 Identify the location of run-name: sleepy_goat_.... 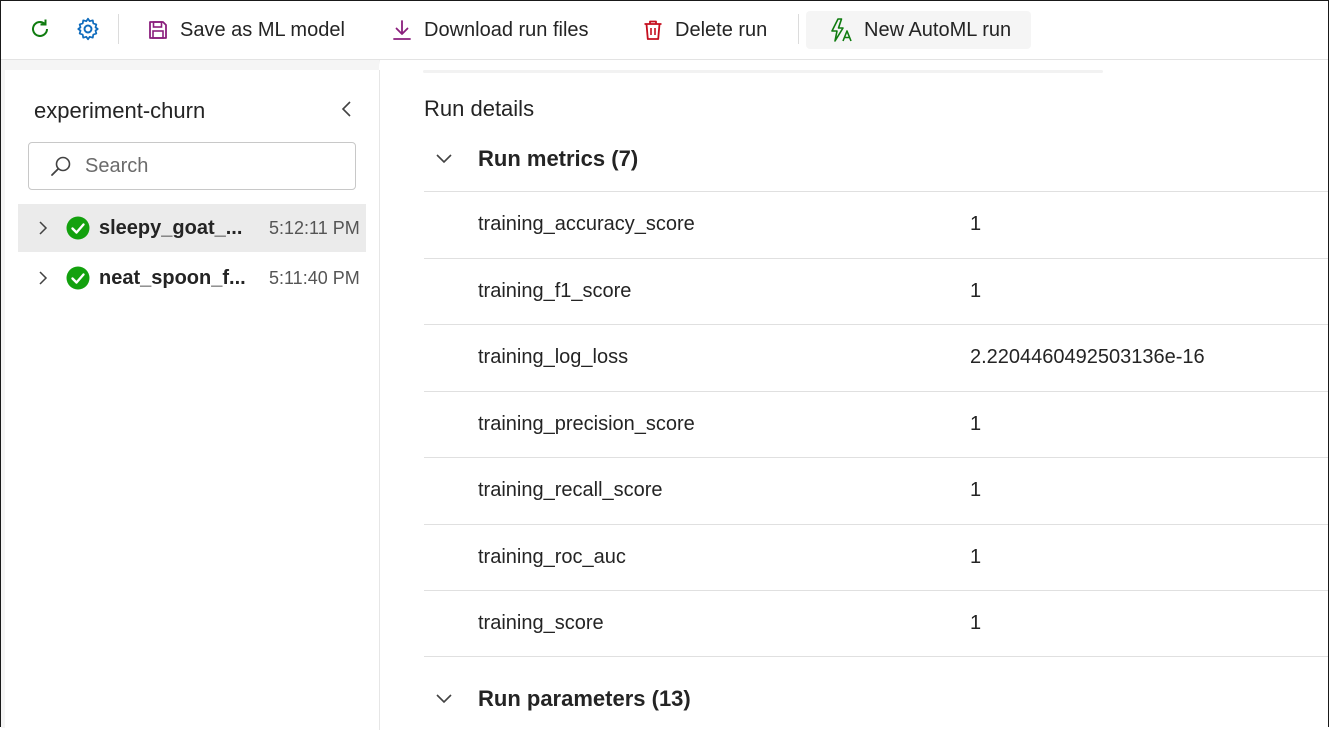
(171, 227).